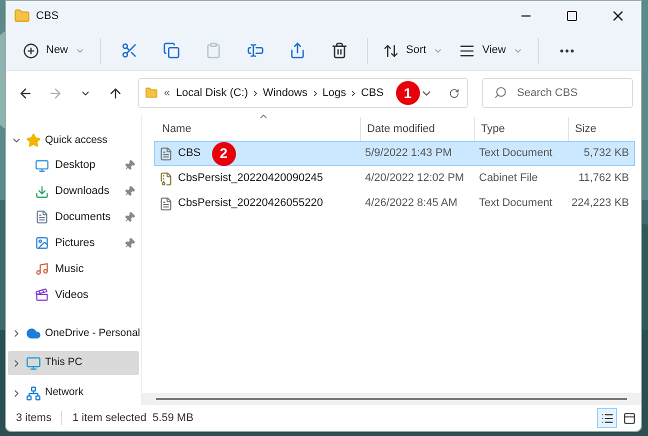  I want to click on scissors-icon, so click(129, 50).